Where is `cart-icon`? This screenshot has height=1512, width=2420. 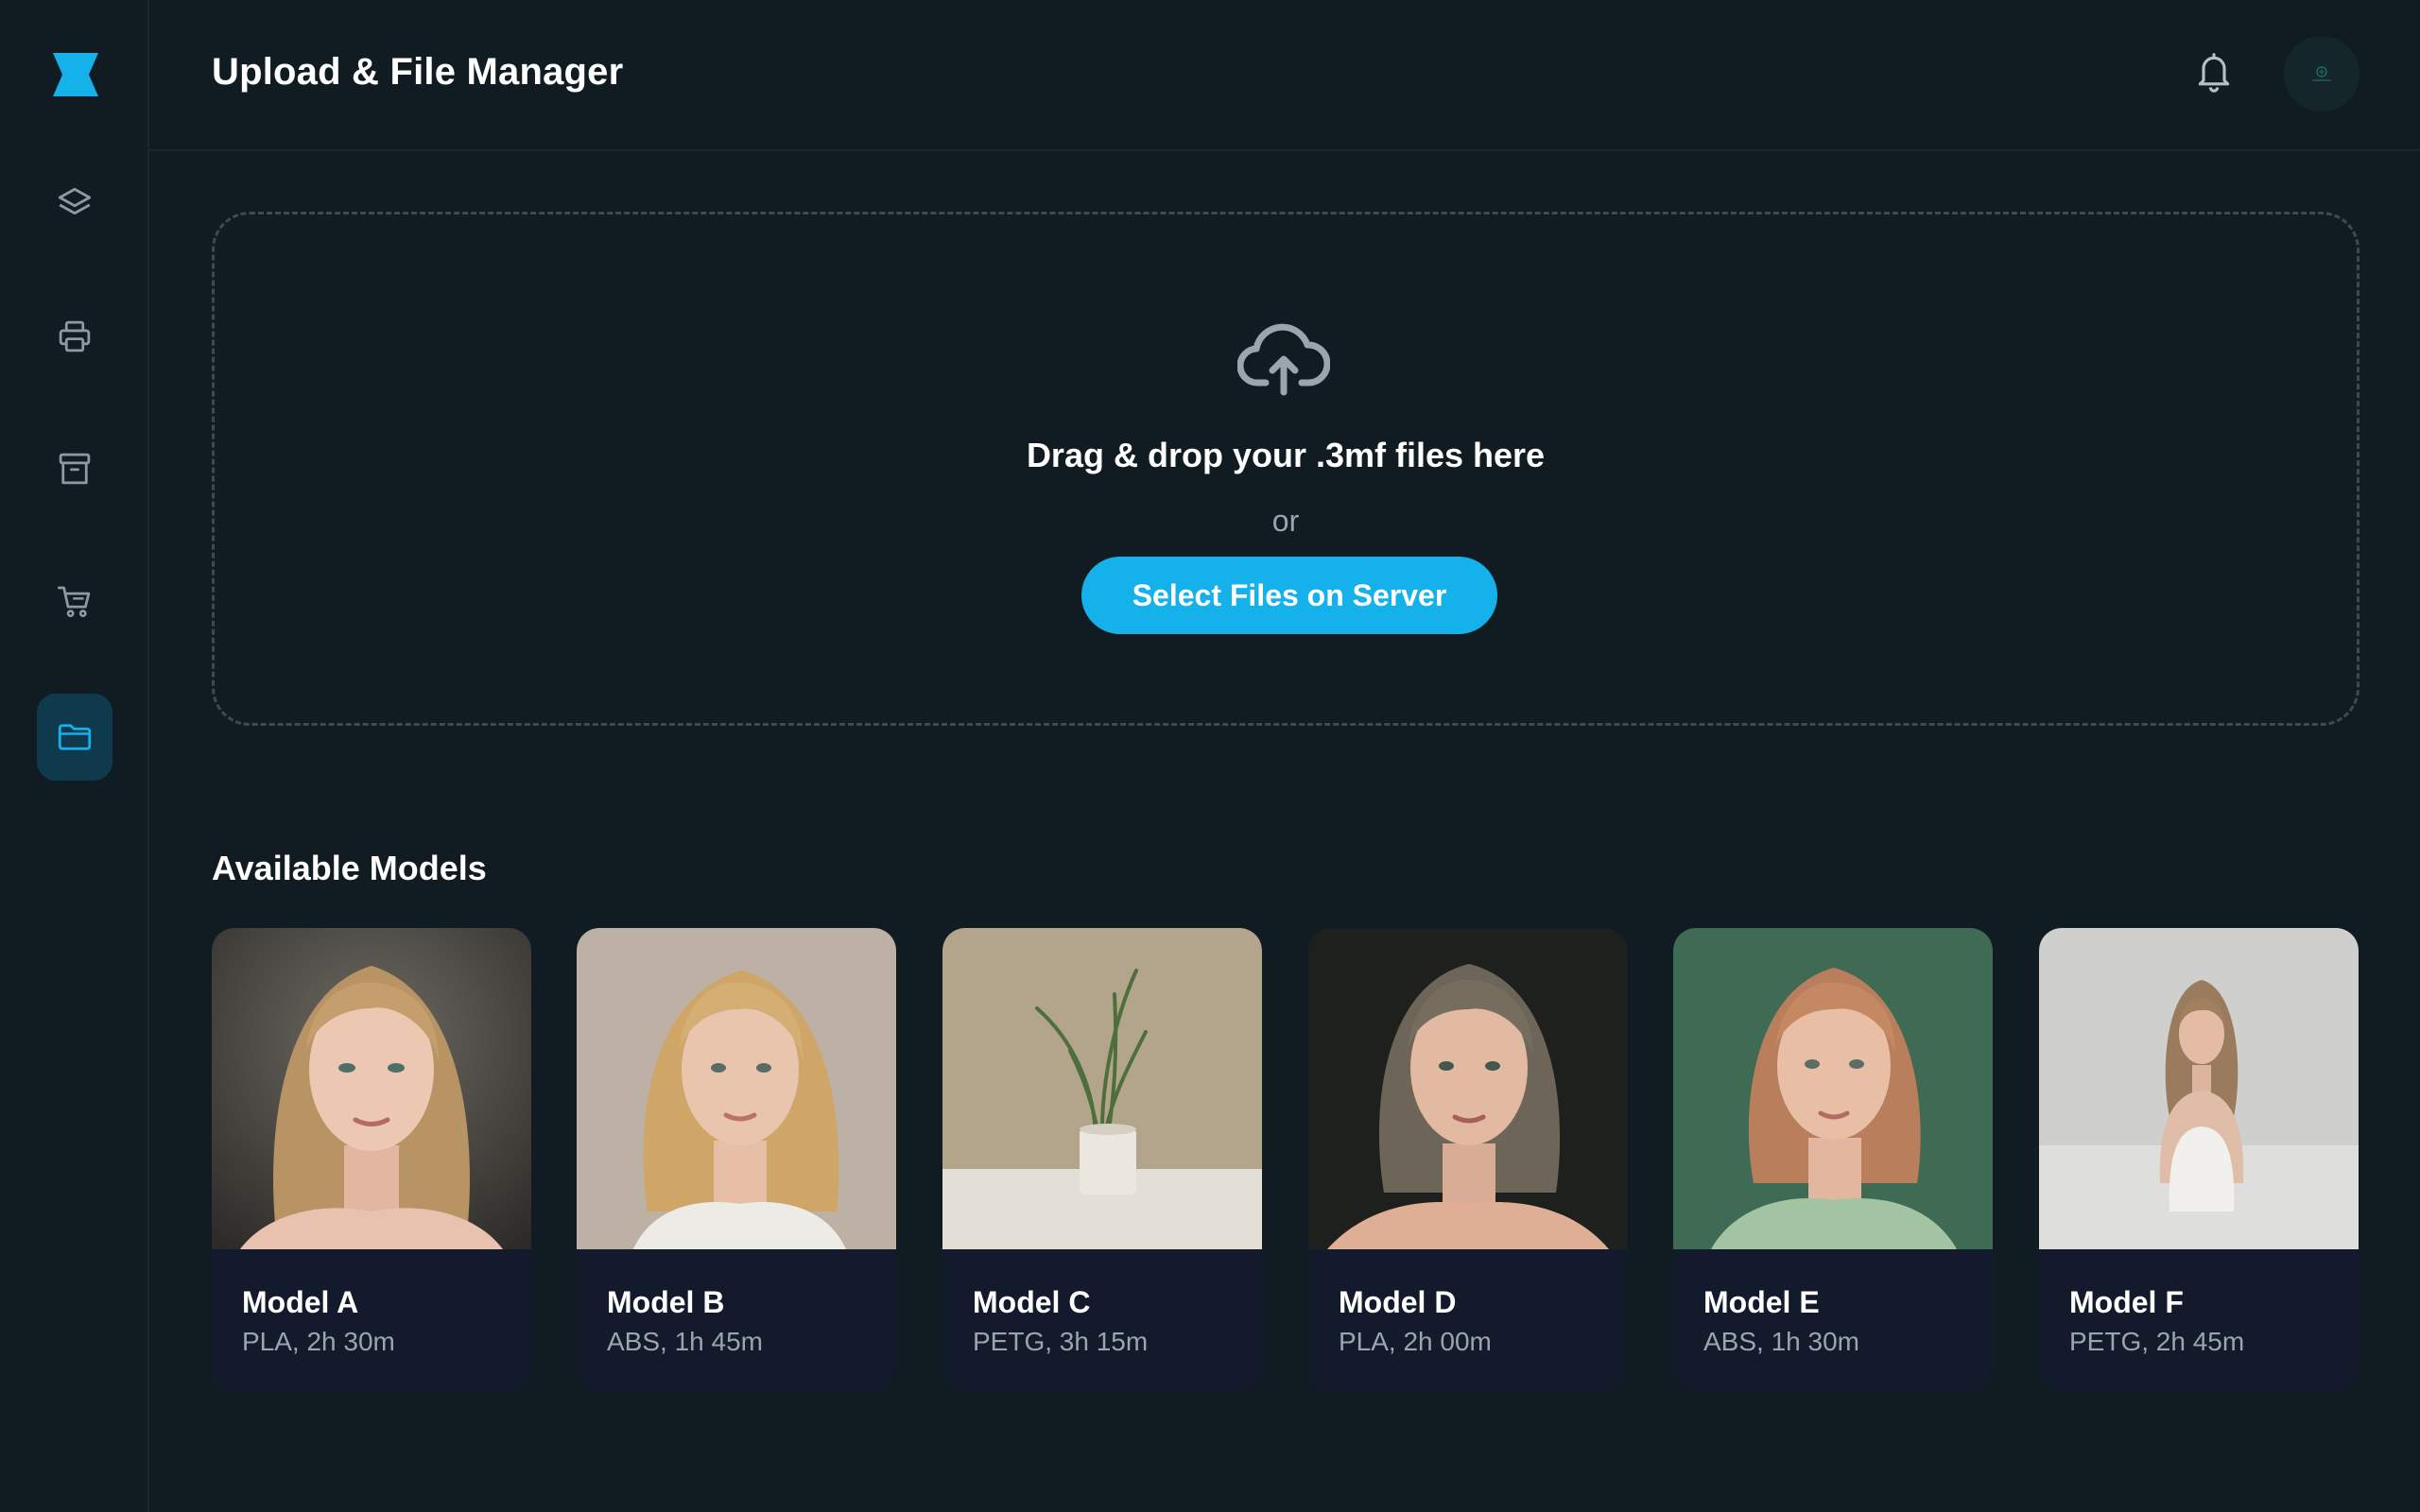 cart-icon is located at coordinates (74, 602).